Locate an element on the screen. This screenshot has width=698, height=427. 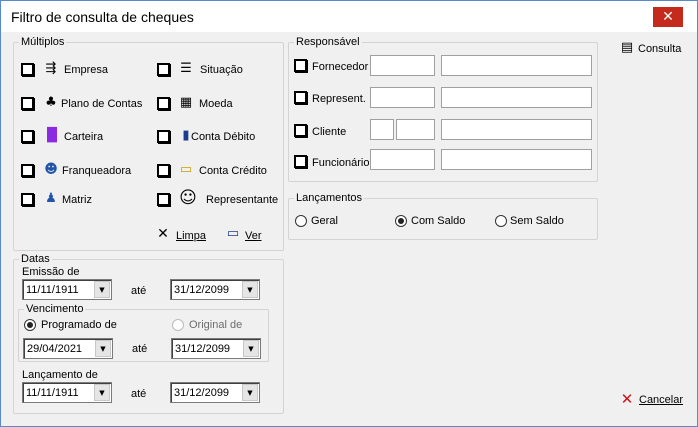
emissao-from-dropdown: ▼ is located at coordinates (102, 289).